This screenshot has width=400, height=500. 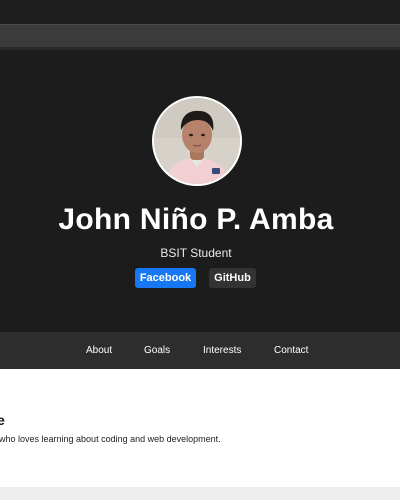 What do you see at coordinates (165, 278) in the screenshot?
I see `facebook-button: Facebook` at bounding box center [165, 278].